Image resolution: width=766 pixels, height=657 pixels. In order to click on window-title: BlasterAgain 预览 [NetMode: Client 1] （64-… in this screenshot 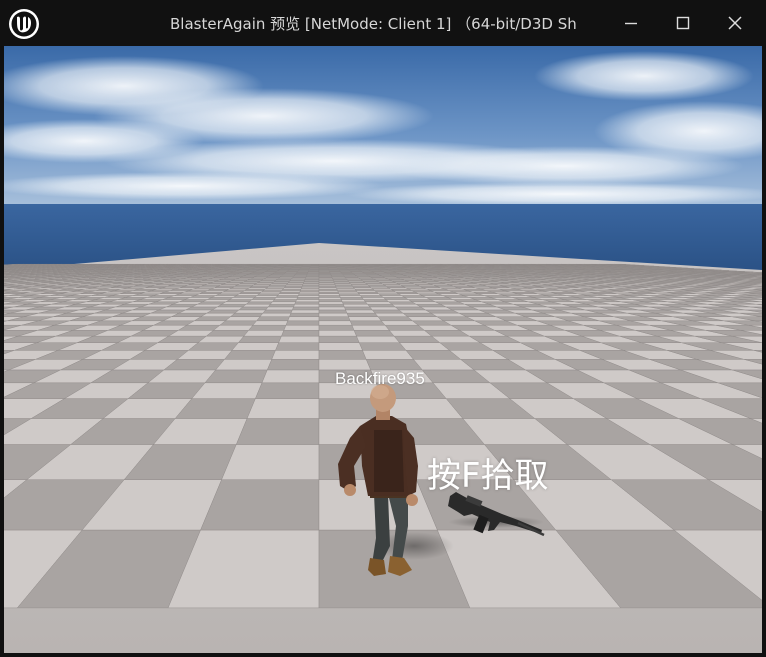, I will do `click(373, 24)`.